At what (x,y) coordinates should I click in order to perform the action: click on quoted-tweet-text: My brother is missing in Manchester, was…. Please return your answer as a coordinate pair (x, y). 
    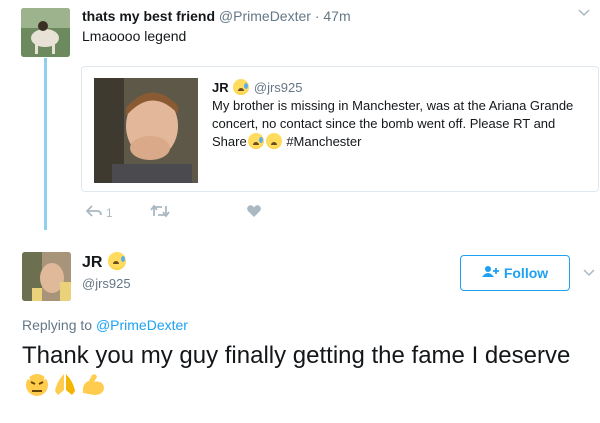
    Looking at the image, I should click on (402, 124).